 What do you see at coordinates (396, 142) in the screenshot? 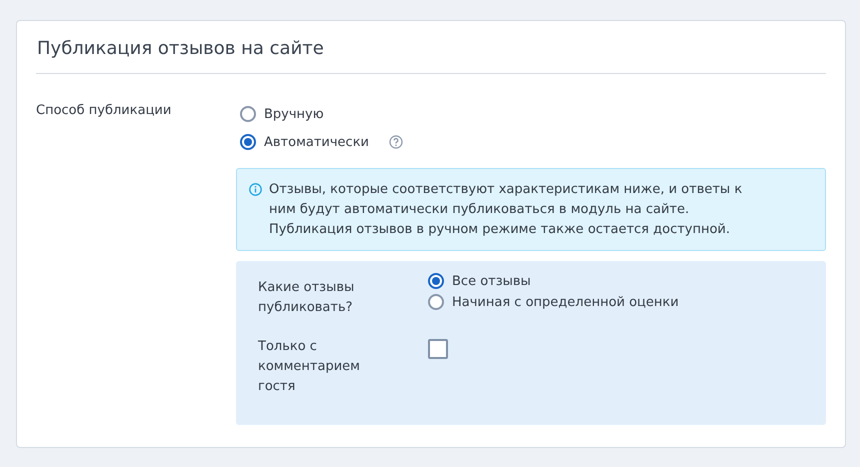
I see `help-icon` at bounding box center [396, 142].